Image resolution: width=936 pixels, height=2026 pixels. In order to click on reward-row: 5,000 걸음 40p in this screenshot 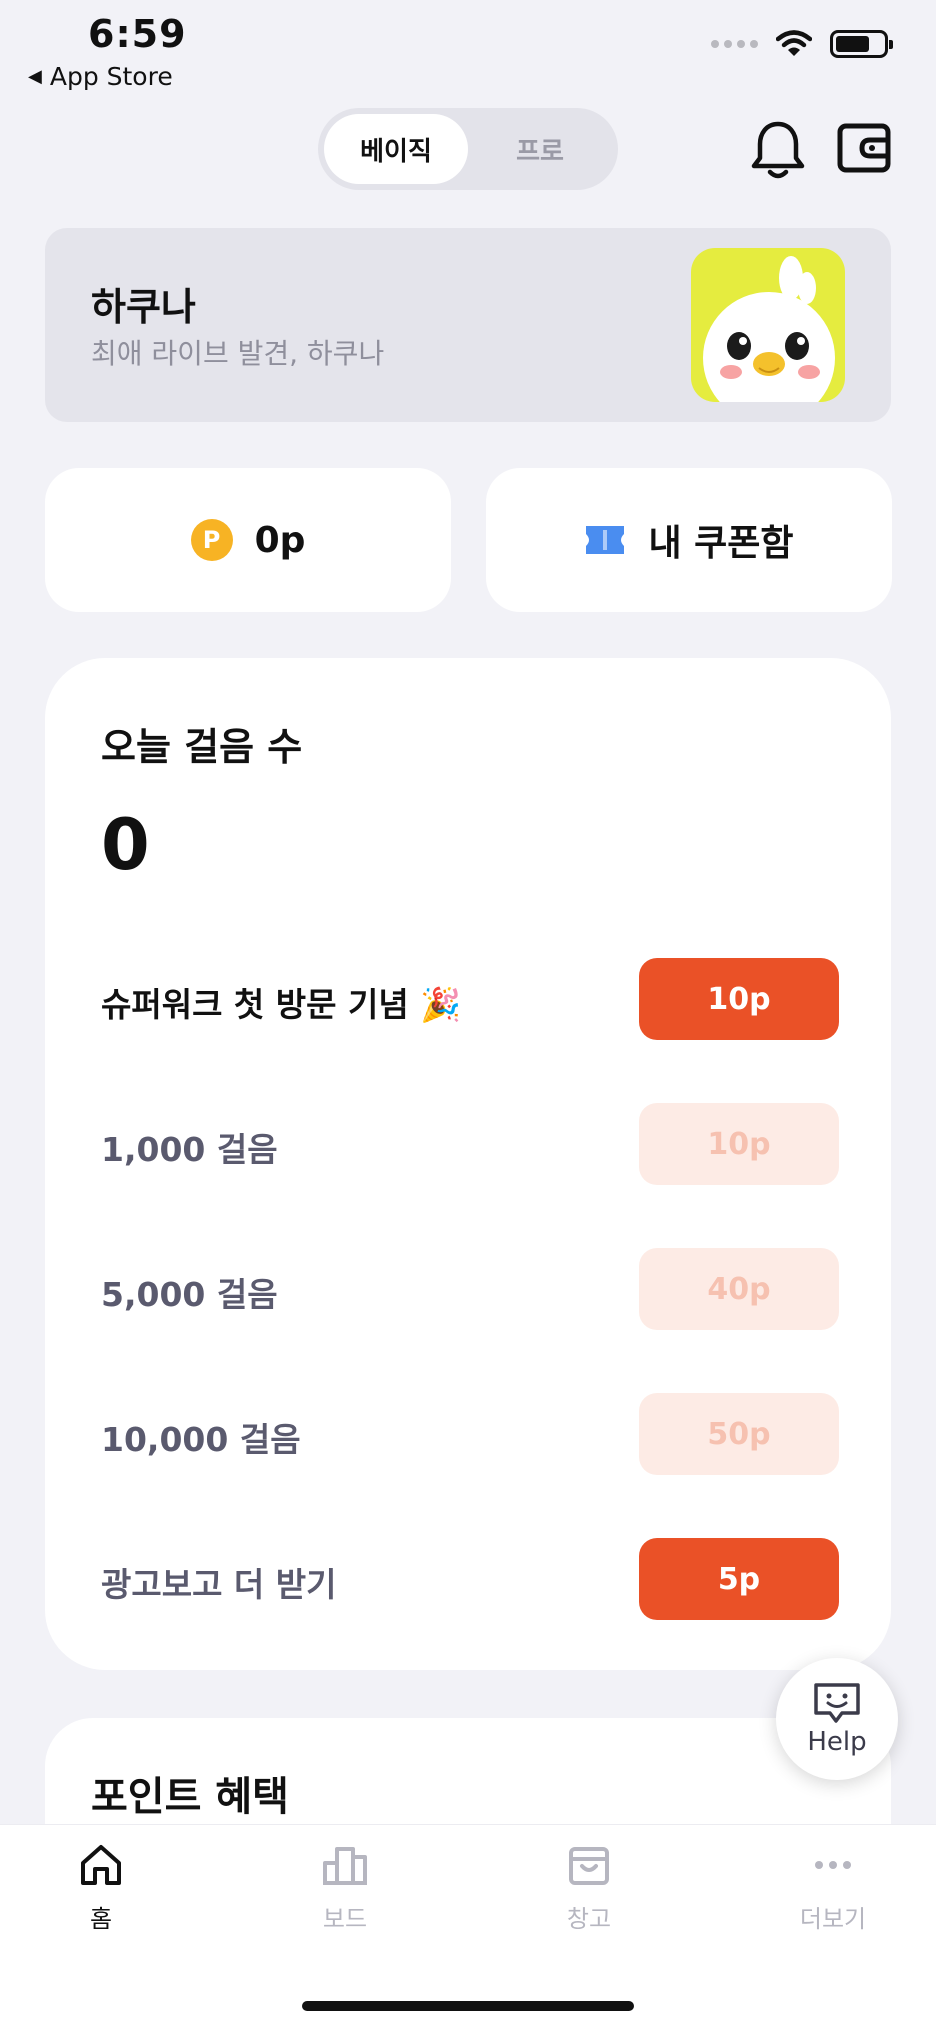, I will do `click(470, 1289)`.